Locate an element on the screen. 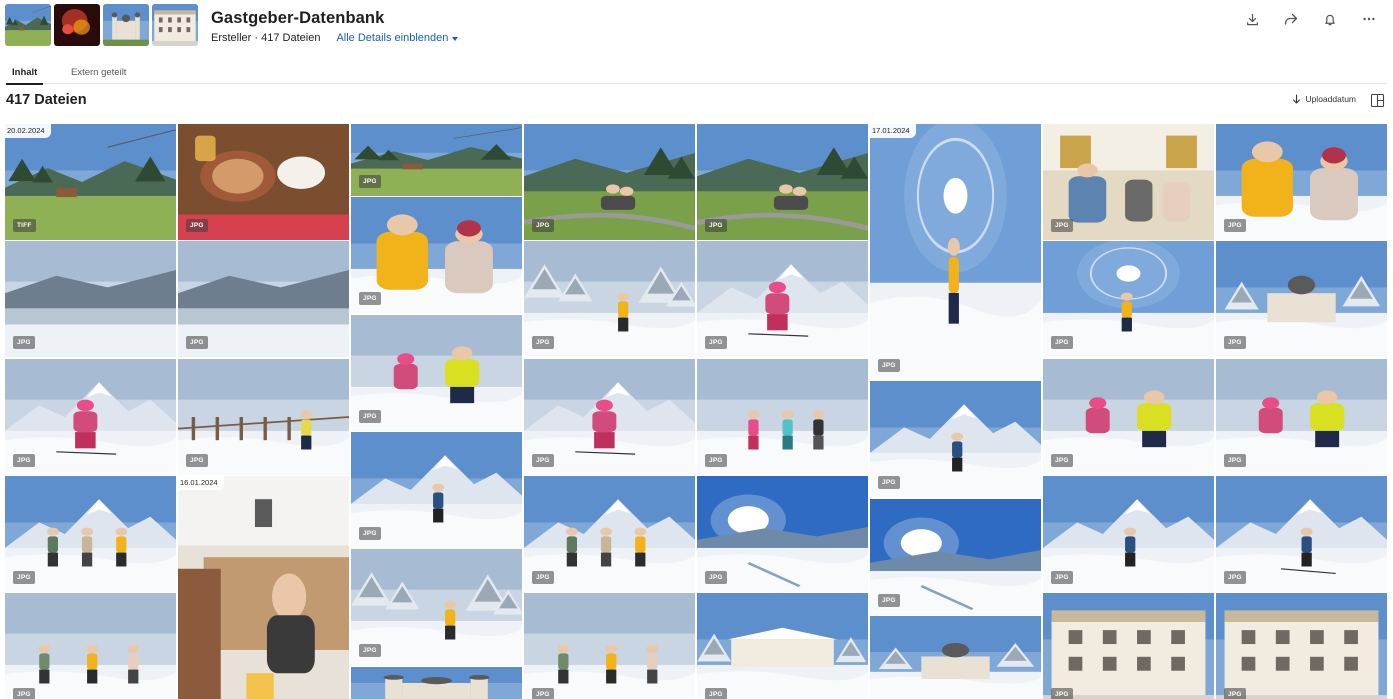 The width and height of the screenshot is (1393, 699). tab-extern-geteilt: Extern geteilt is located at coordinates (98, 75).